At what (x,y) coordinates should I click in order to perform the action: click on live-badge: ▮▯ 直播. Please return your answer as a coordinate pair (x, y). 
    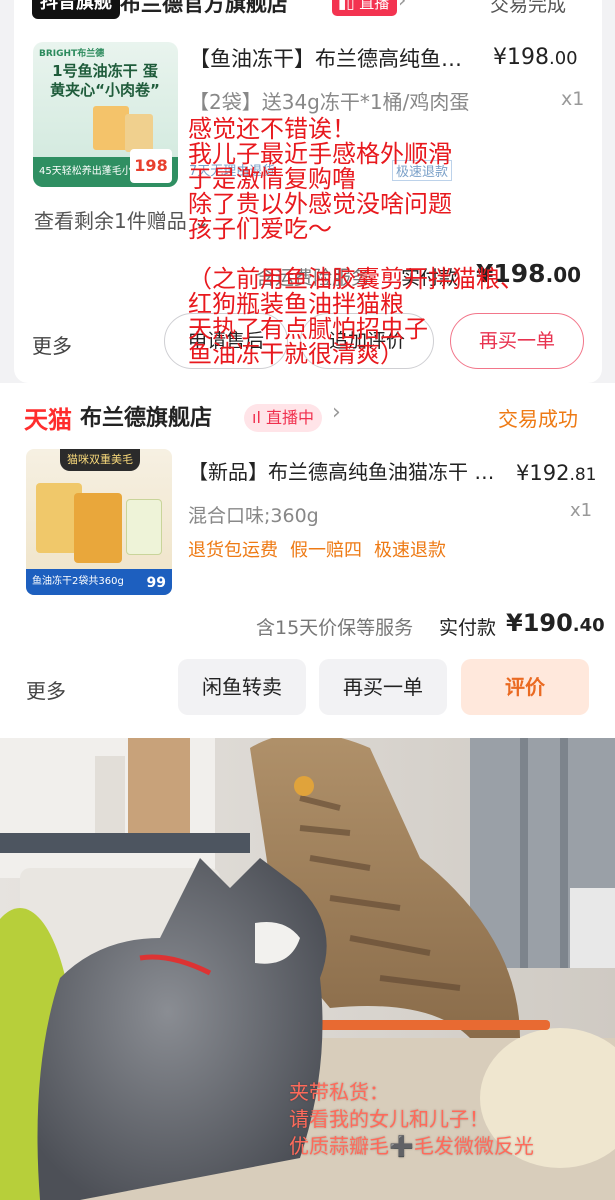
    Looking at the image, I should click on (365, 8).